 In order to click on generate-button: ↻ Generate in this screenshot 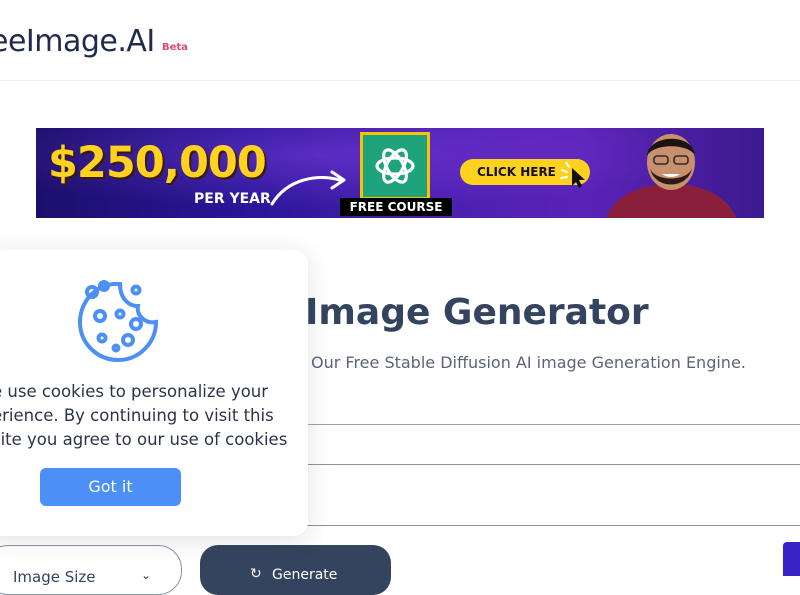, I will do `click(295, 570)`.